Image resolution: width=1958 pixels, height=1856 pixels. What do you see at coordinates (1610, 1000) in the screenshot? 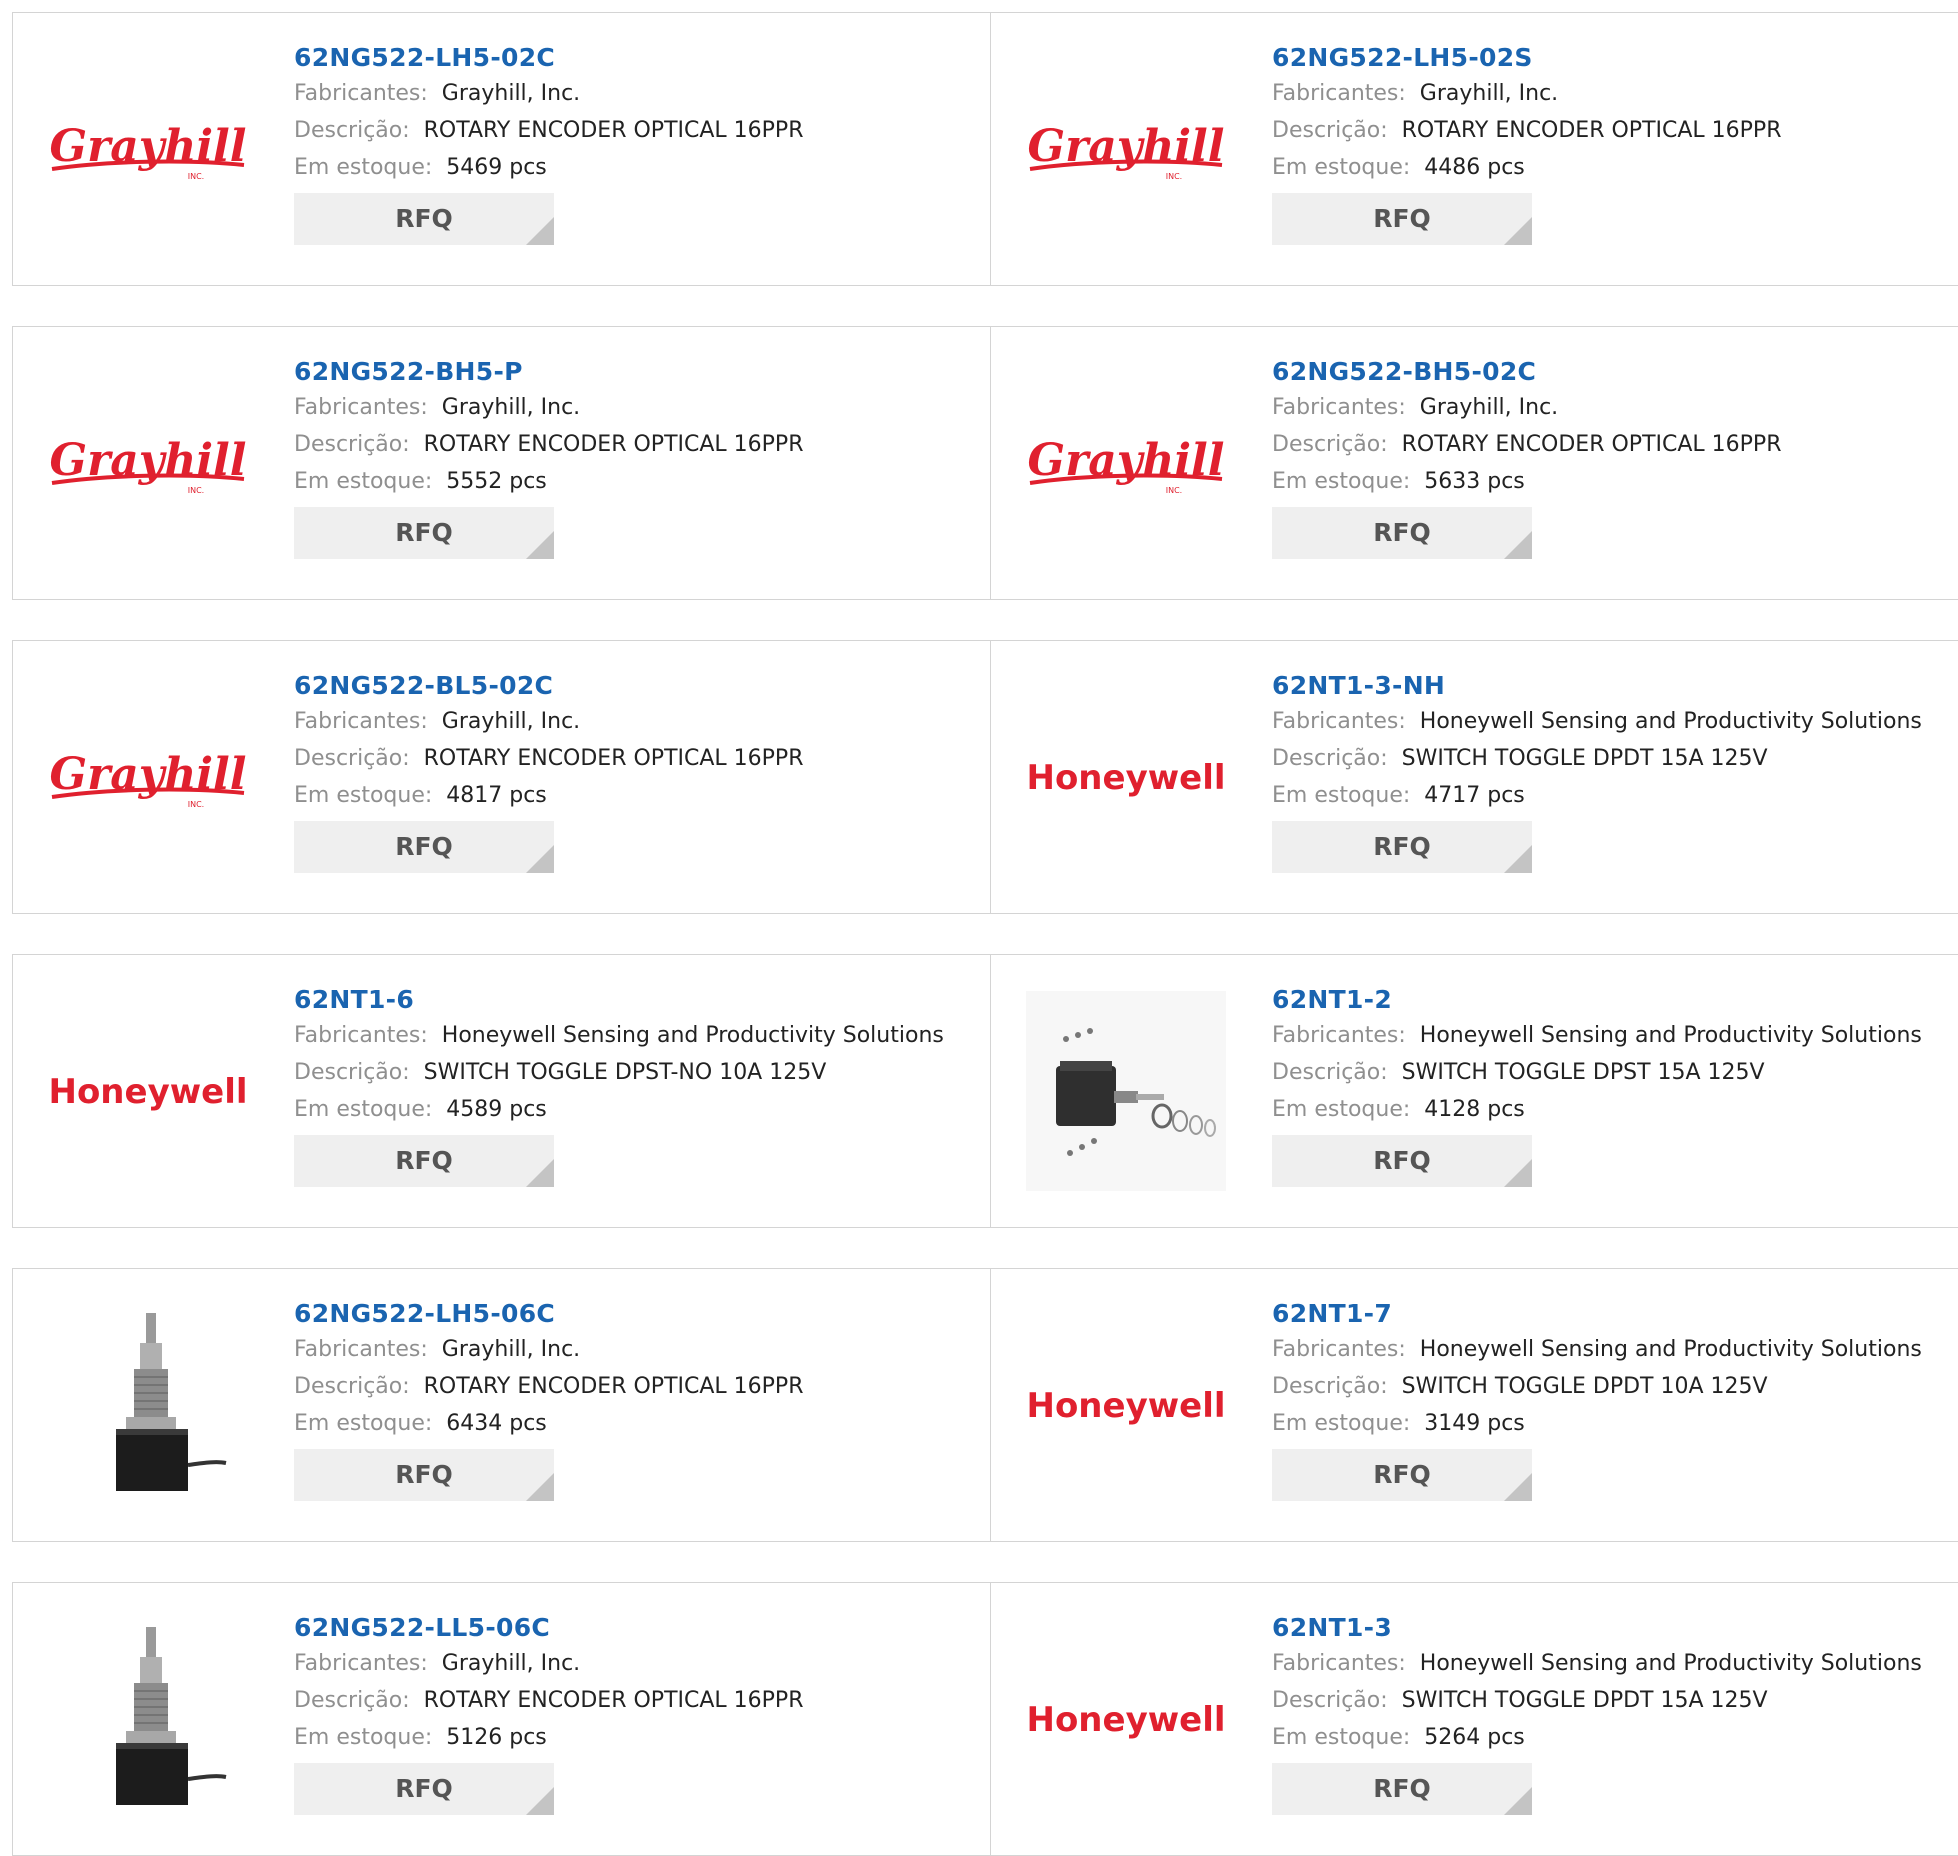
I see `part-number-link: 62NT1-2` at bounding box center [1610, 1000].